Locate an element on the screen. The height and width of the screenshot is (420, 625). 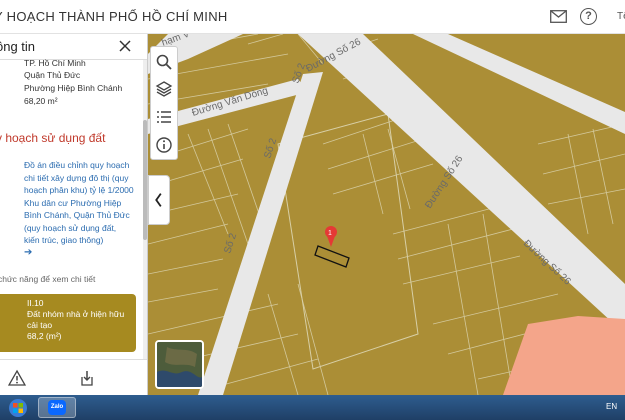
download-icon is located at coordinates (87, 378).